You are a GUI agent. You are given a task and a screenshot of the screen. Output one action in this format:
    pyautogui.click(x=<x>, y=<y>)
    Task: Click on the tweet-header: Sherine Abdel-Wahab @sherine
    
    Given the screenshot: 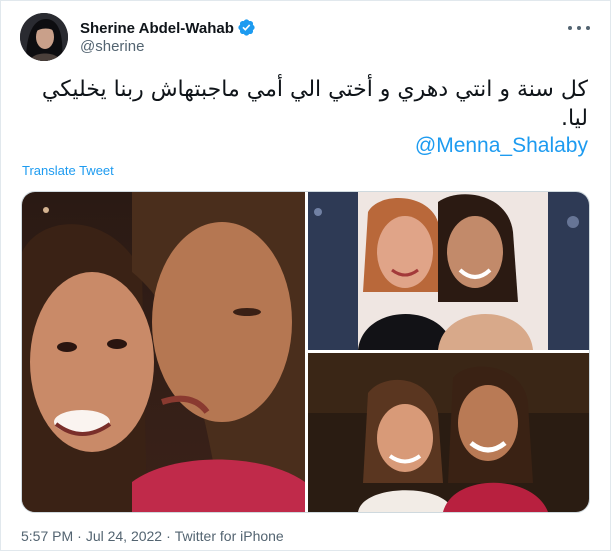 What is the action you would take?
    pyautogui.click(x=305, y=37)
    